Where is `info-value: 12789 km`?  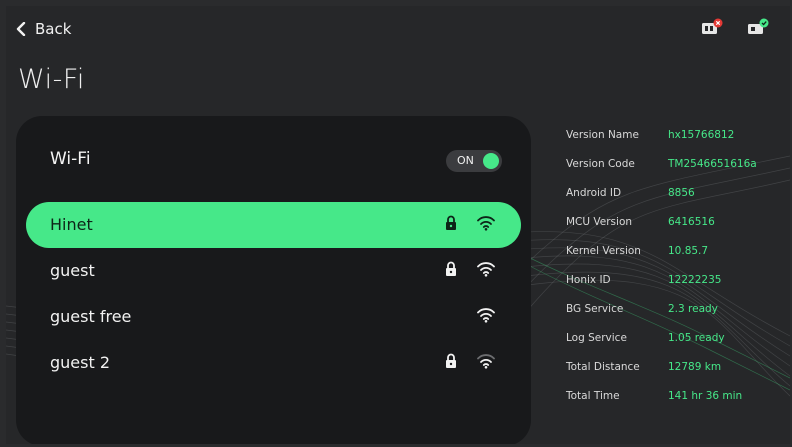
info-value: 12789 km is located at coordinates (695, 367).